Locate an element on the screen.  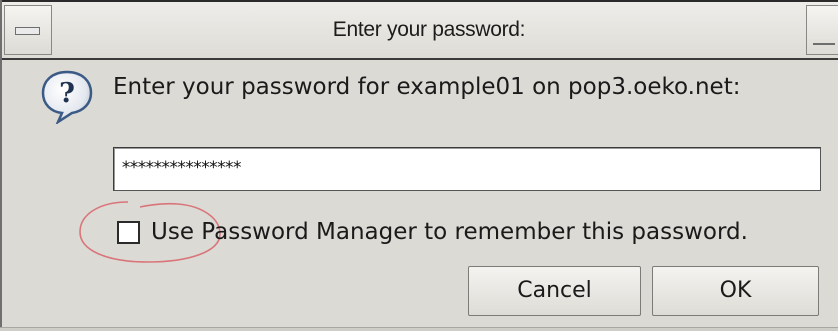
cancel-button: Cancel is located at coordinates (554, 291).